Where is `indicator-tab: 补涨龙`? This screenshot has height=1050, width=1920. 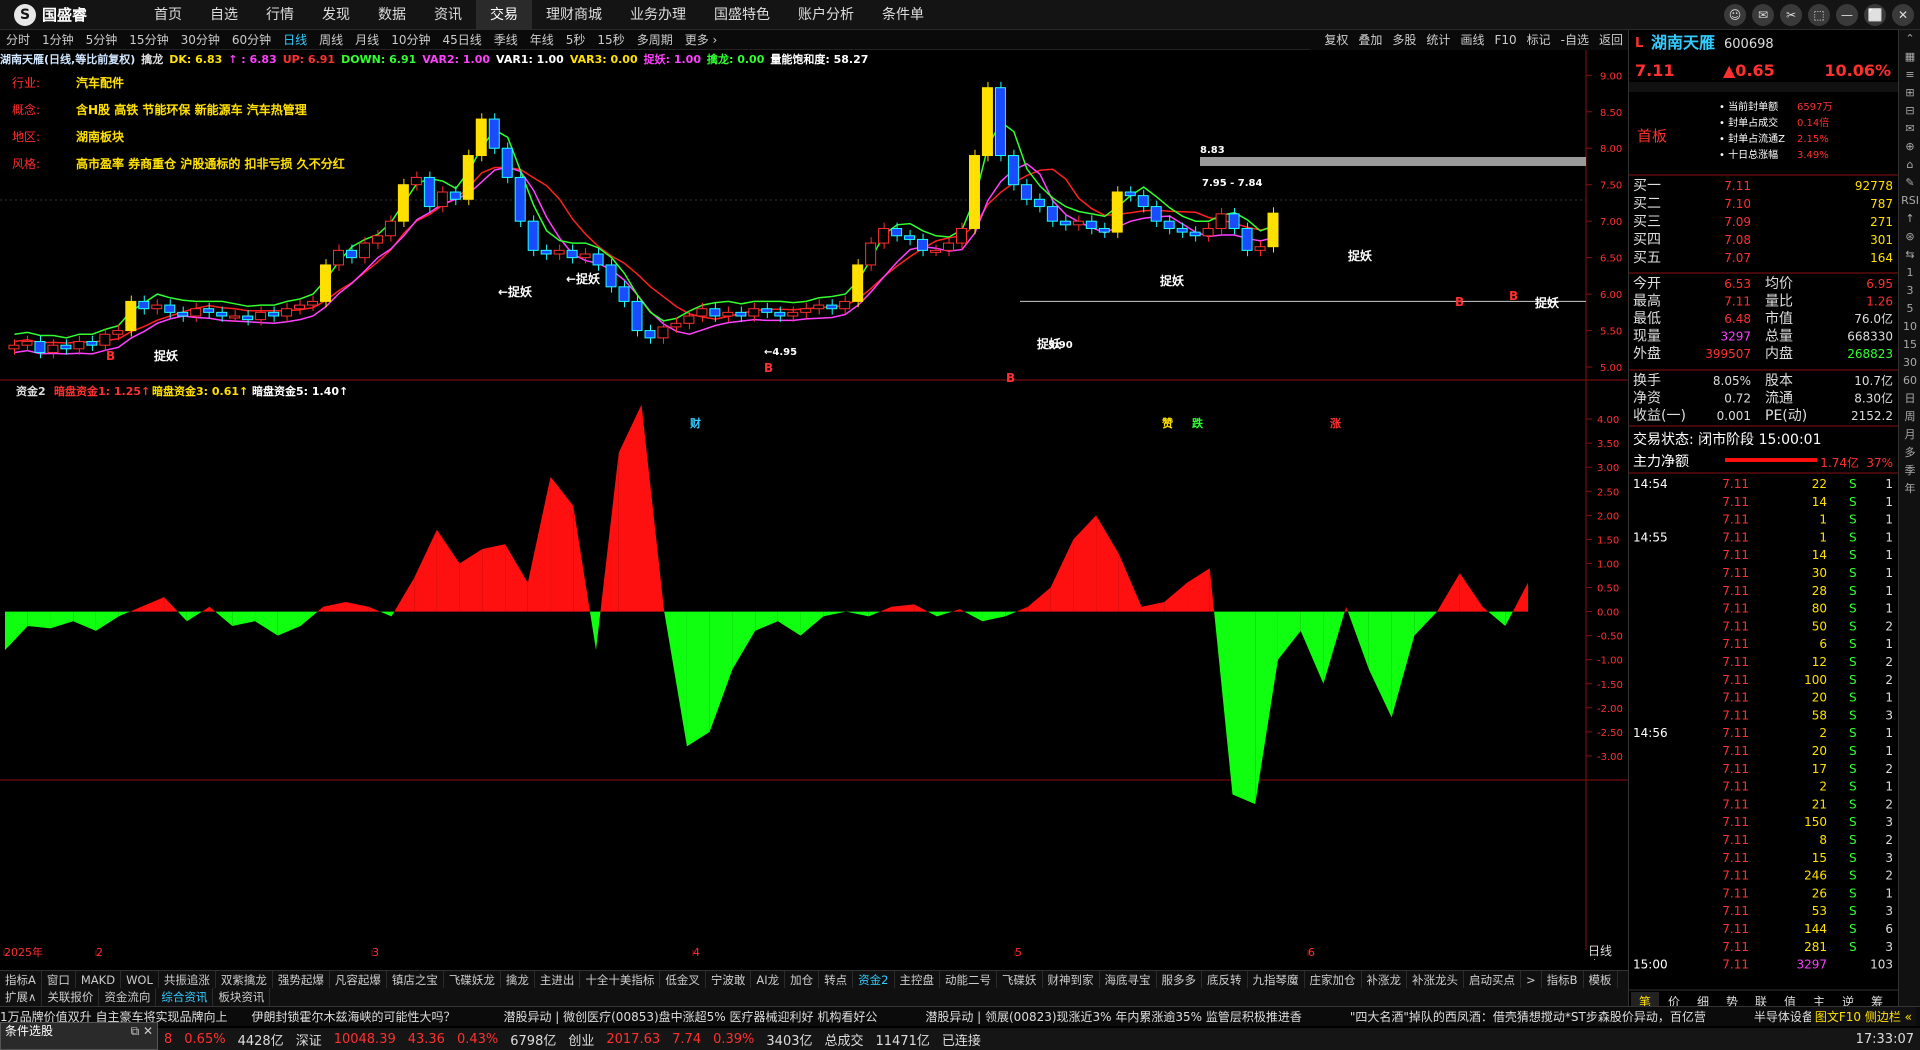 indicator-tab: 补涨龙 is located at coordinates (1384, 979).